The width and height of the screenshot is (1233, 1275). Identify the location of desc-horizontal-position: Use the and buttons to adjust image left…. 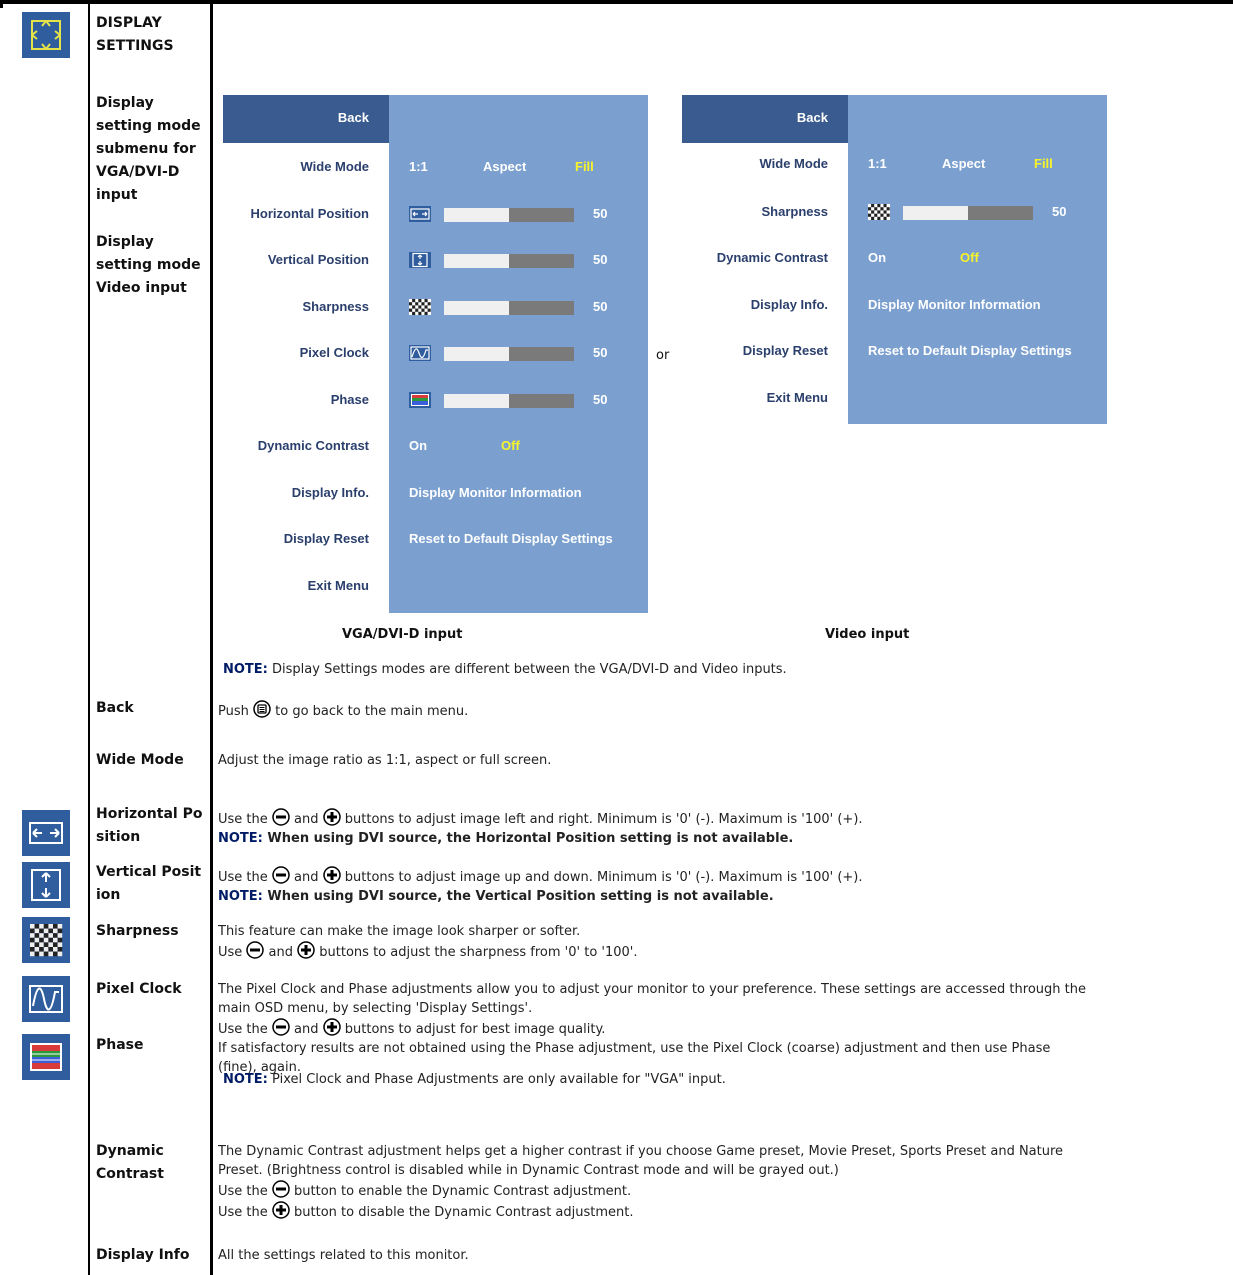
(725, 828).